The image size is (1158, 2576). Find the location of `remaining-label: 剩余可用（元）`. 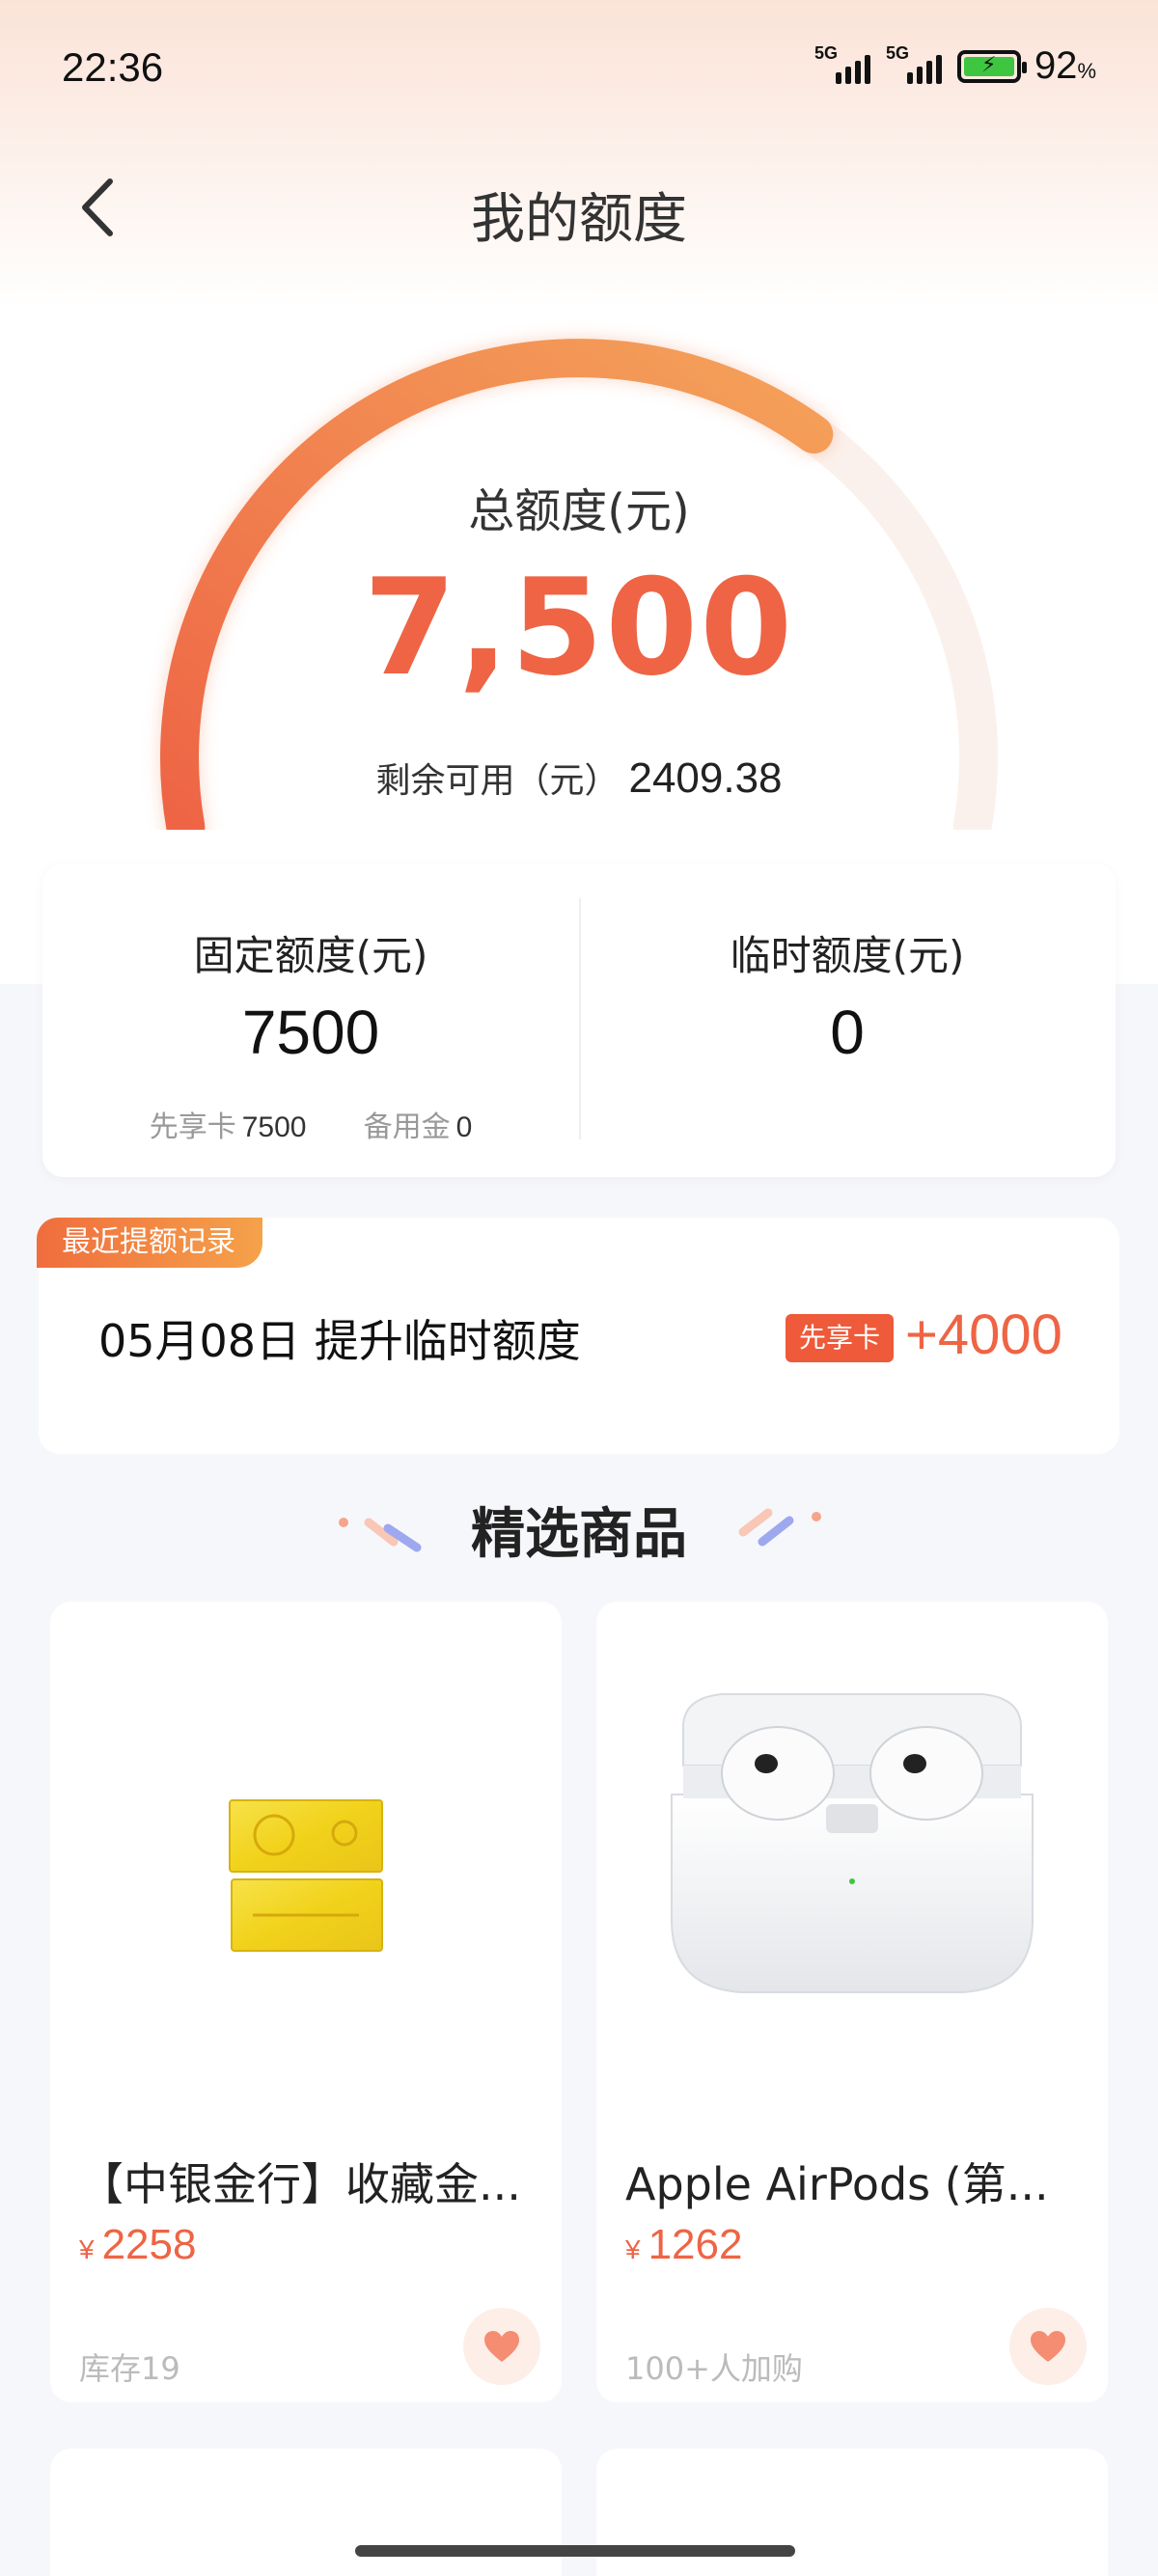

remaining-label: 剩余可用（元） is located at coordinates (497, 781).